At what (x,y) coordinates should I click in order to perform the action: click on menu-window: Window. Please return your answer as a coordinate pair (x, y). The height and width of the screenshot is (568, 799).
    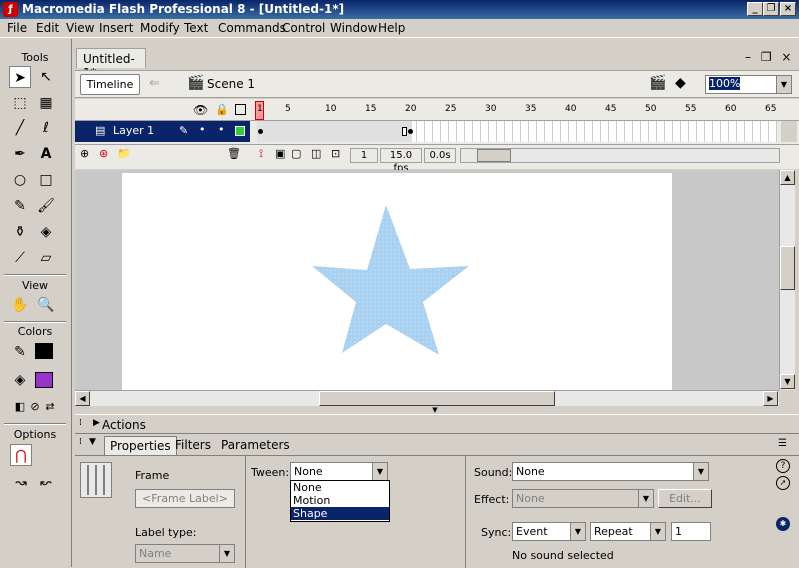
    Looking at the image, I should click on (353, 28).